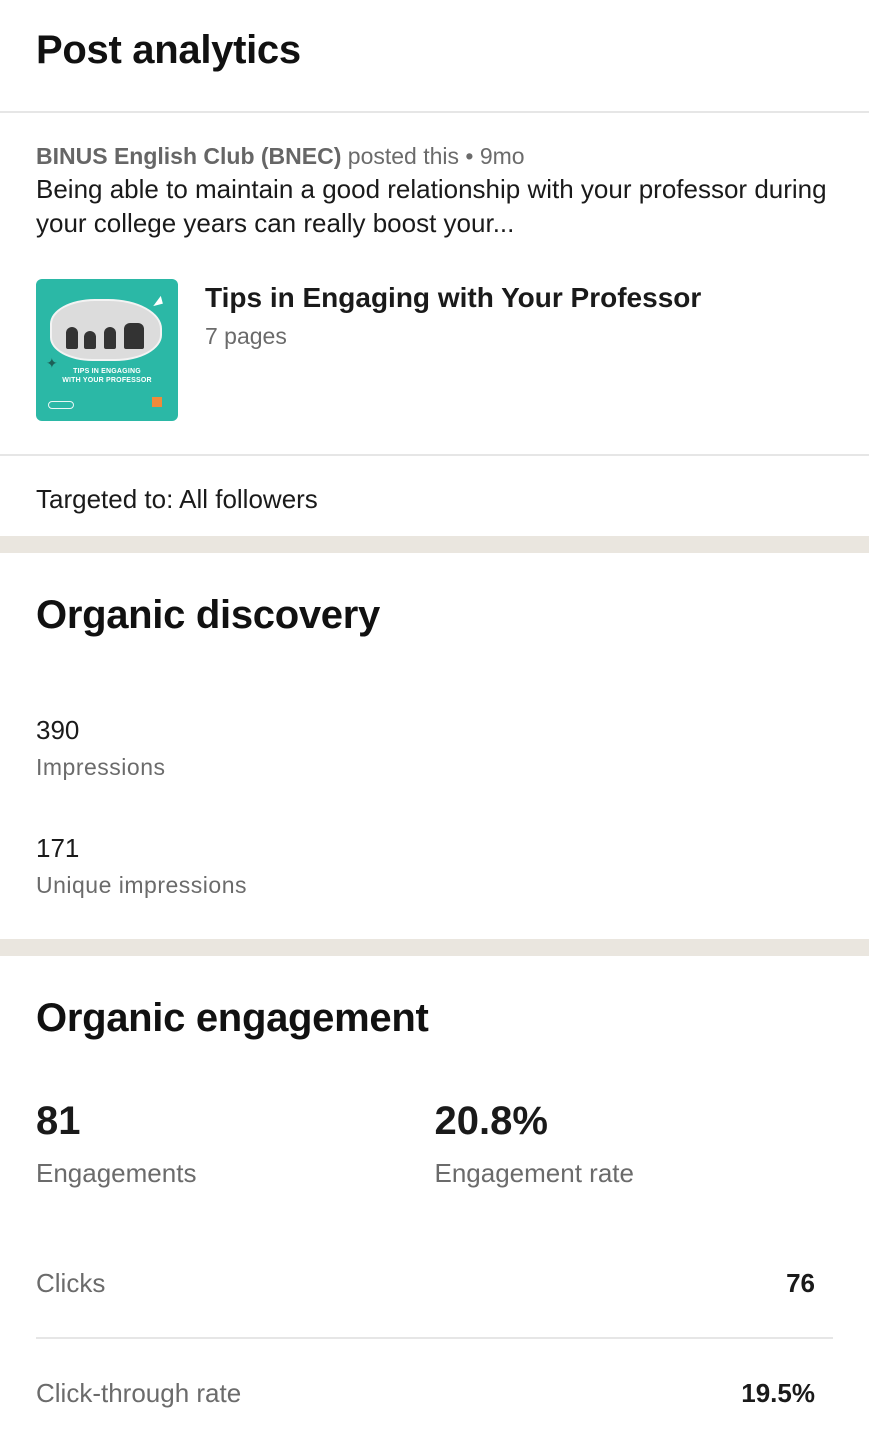 This screenshot has height=1436, width=869. I want to click on thumbnail-caption: TIPS IN ENGAGING WITH YOUR PROFESSOR, so click(107, 376).